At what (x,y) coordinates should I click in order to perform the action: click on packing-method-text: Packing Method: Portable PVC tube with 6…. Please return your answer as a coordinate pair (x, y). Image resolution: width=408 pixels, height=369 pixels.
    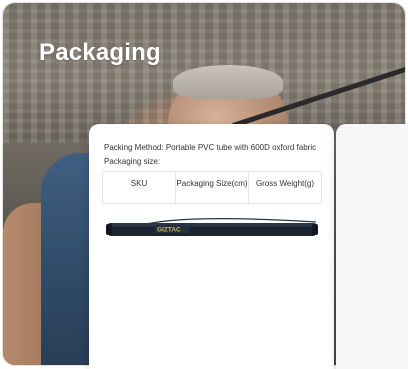
    Looking at the image, I should click on (210, 147).